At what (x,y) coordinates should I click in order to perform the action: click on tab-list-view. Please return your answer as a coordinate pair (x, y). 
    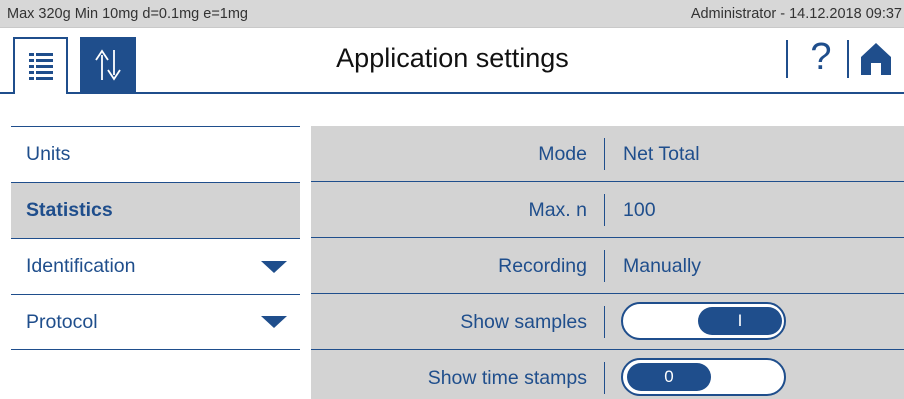
    Looking at the image, I should click on (40, 65).